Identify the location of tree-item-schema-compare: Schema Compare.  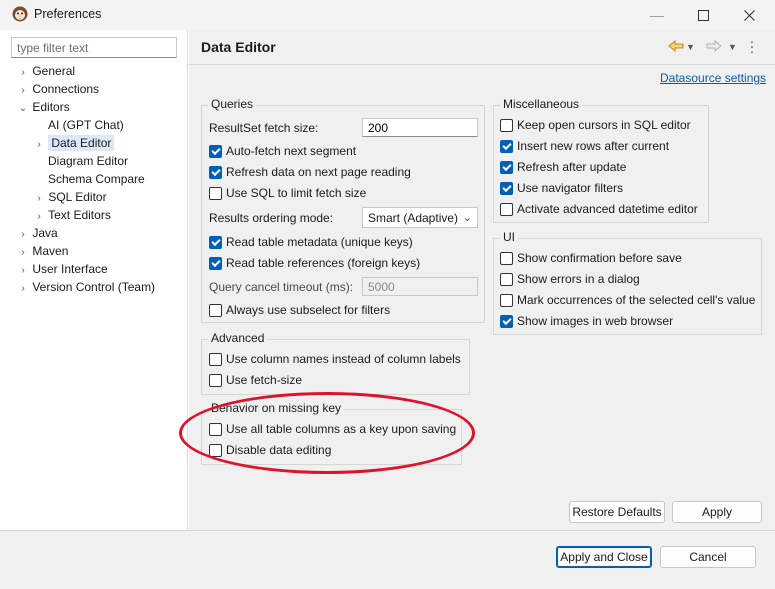
(96, 179).